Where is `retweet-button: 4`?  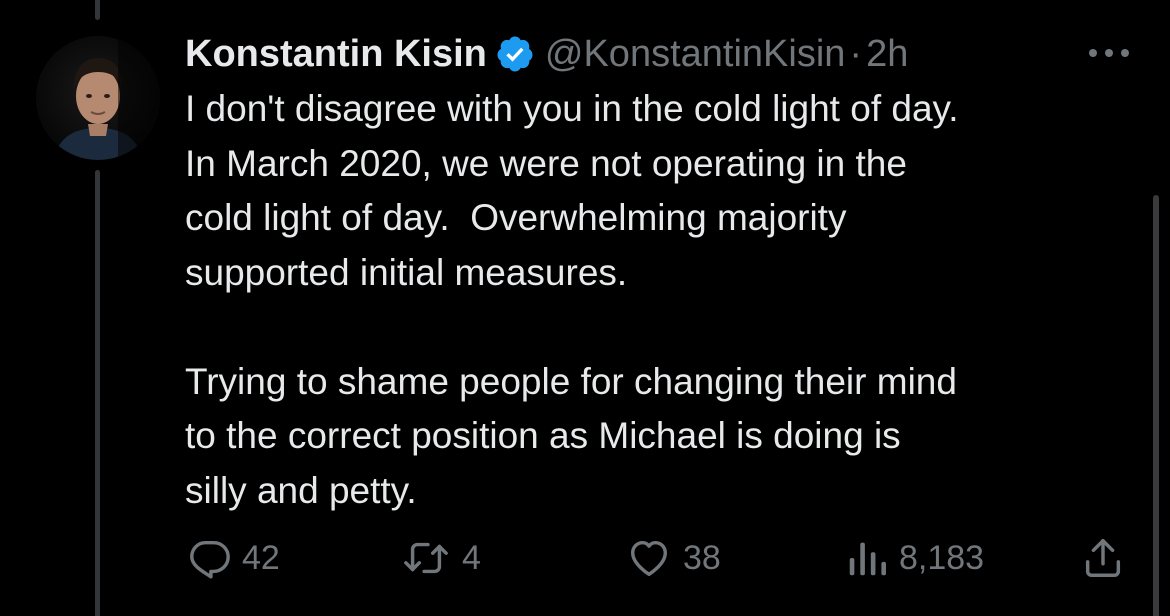 retweet-button: 4 is located at coordinates (440, 558).